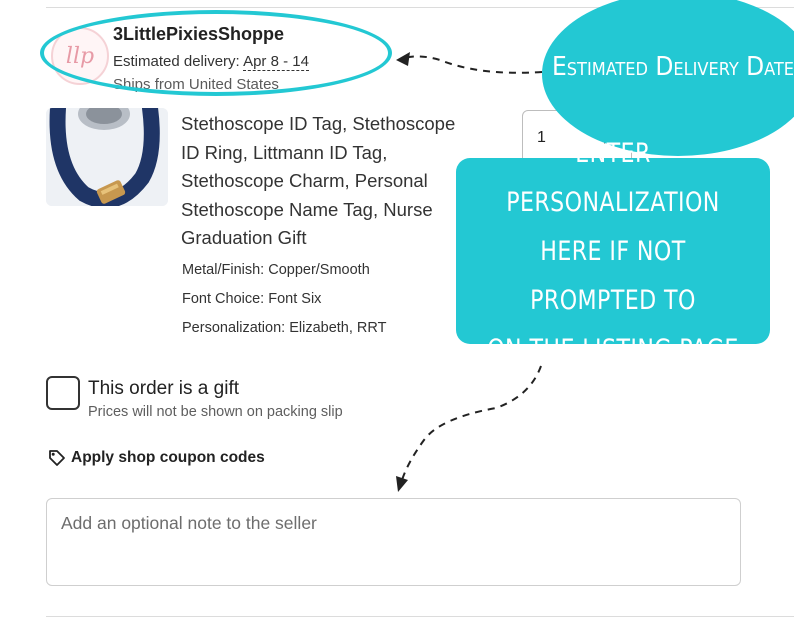 This screenshot has width=794, height=624. What do you see at coordinates (215, 412) in the screenshot?
I see `gift-sublabel: Prices will not be shown on packing slip` at bounding box center [215, 412].